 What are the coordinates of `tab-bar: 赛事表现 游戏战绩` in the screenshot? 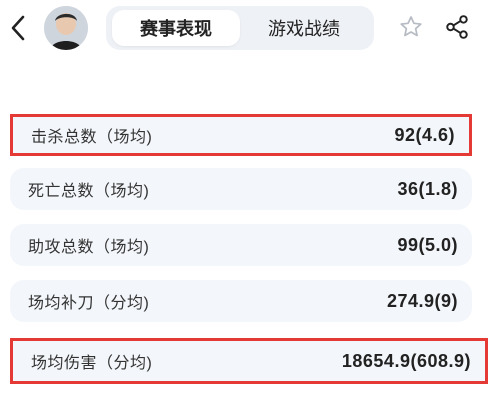 It's located at (240, 28).